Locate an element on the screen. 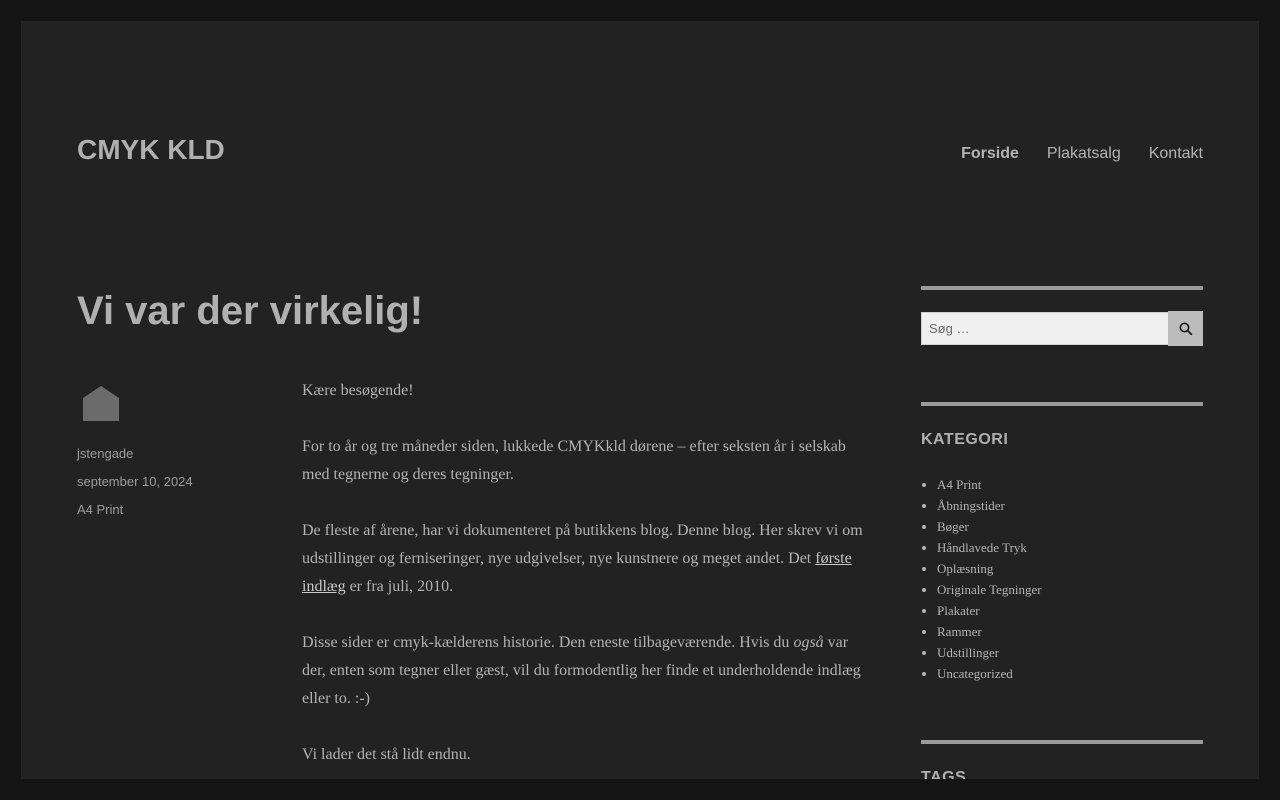 This screenshot has width=1280, height=800. paragraph-greeting: Kære besøgende! is located at coordinates (358, 390).